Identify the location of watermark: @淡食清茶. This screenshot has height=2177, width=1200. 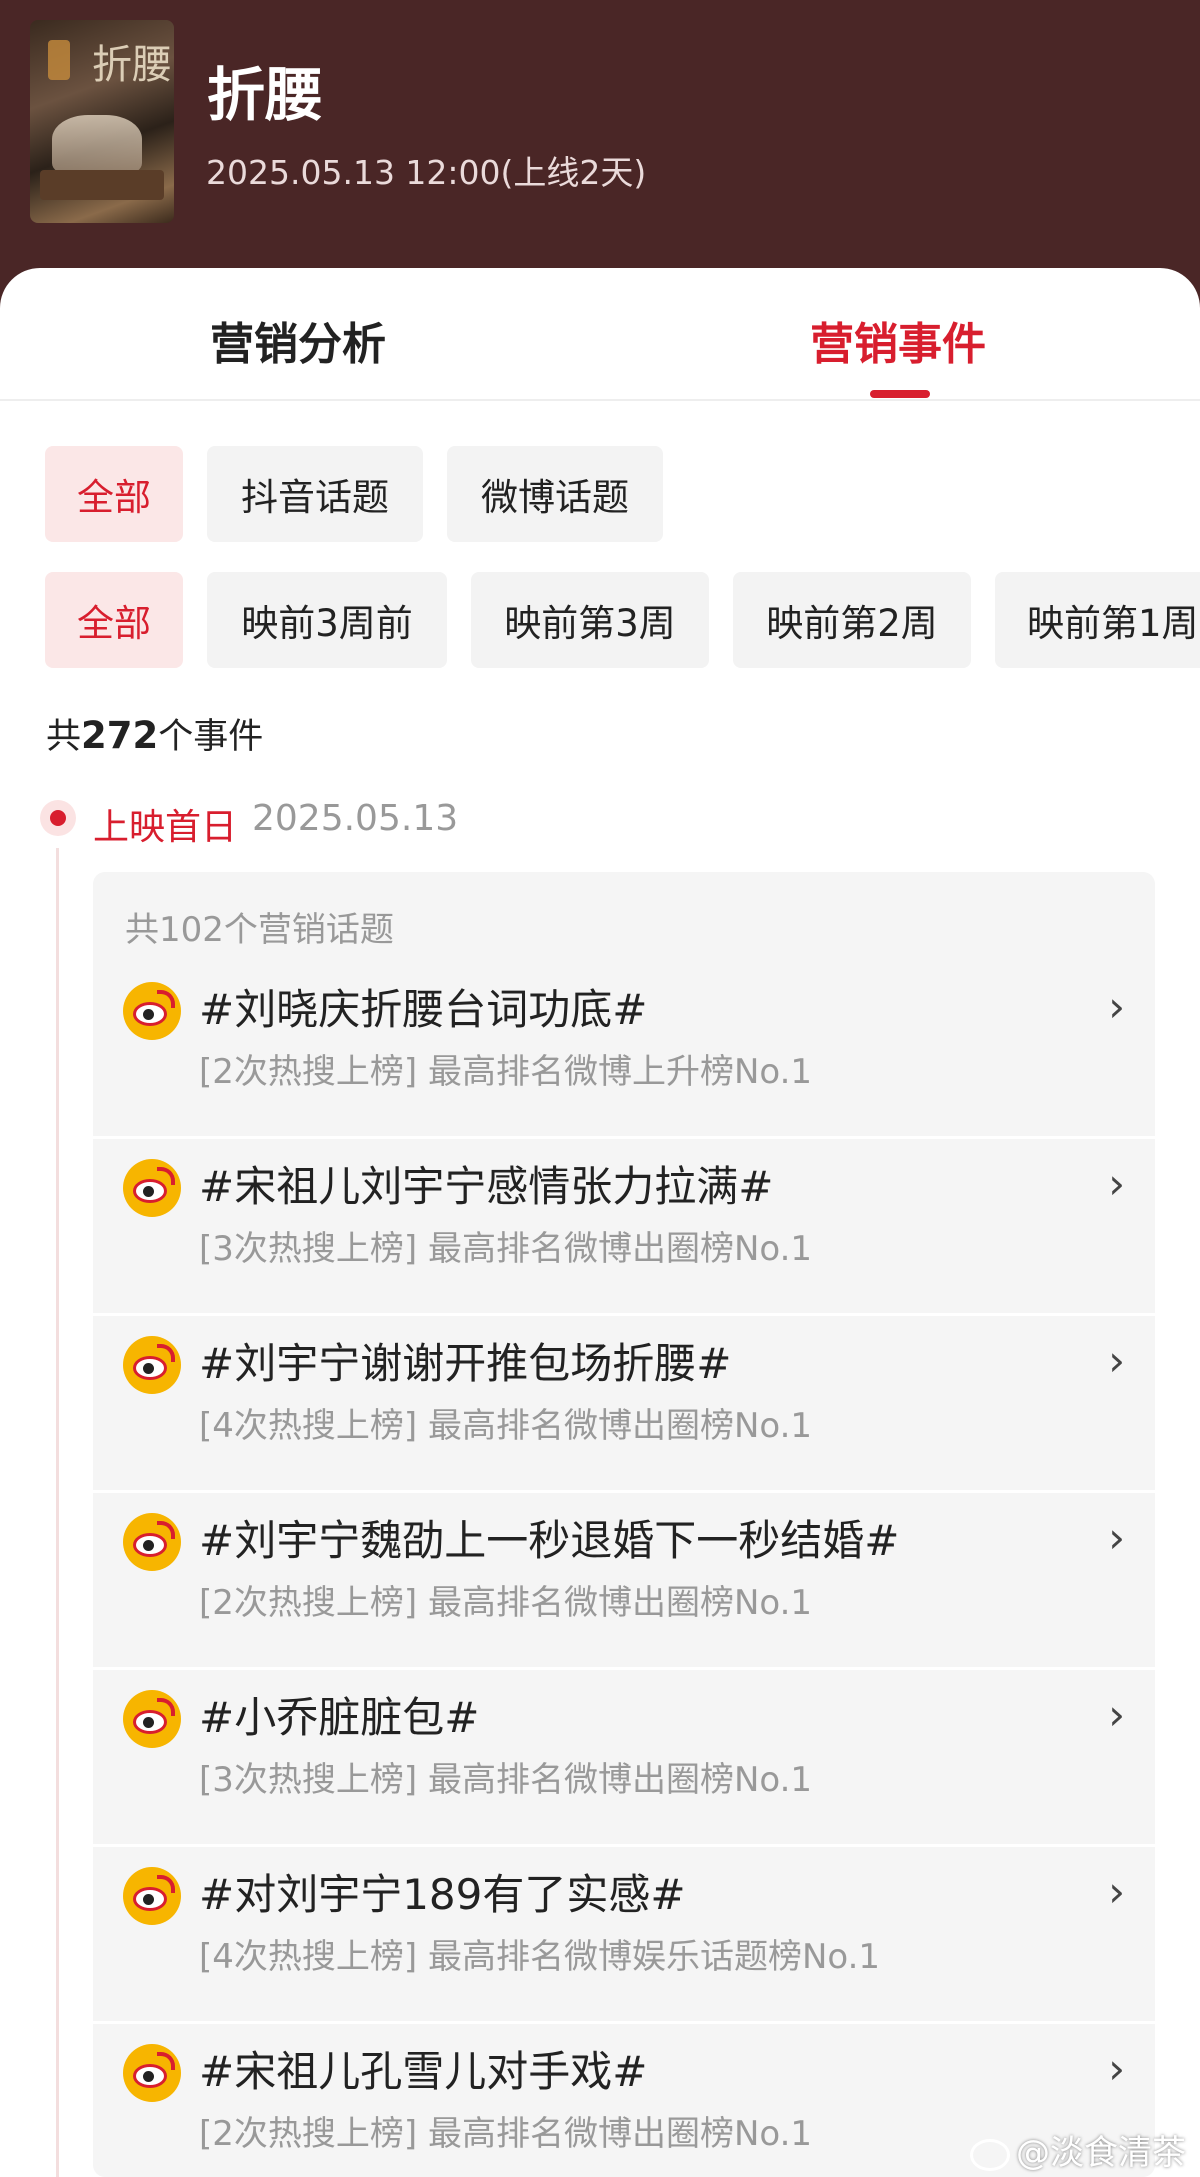
(1078, 2149).